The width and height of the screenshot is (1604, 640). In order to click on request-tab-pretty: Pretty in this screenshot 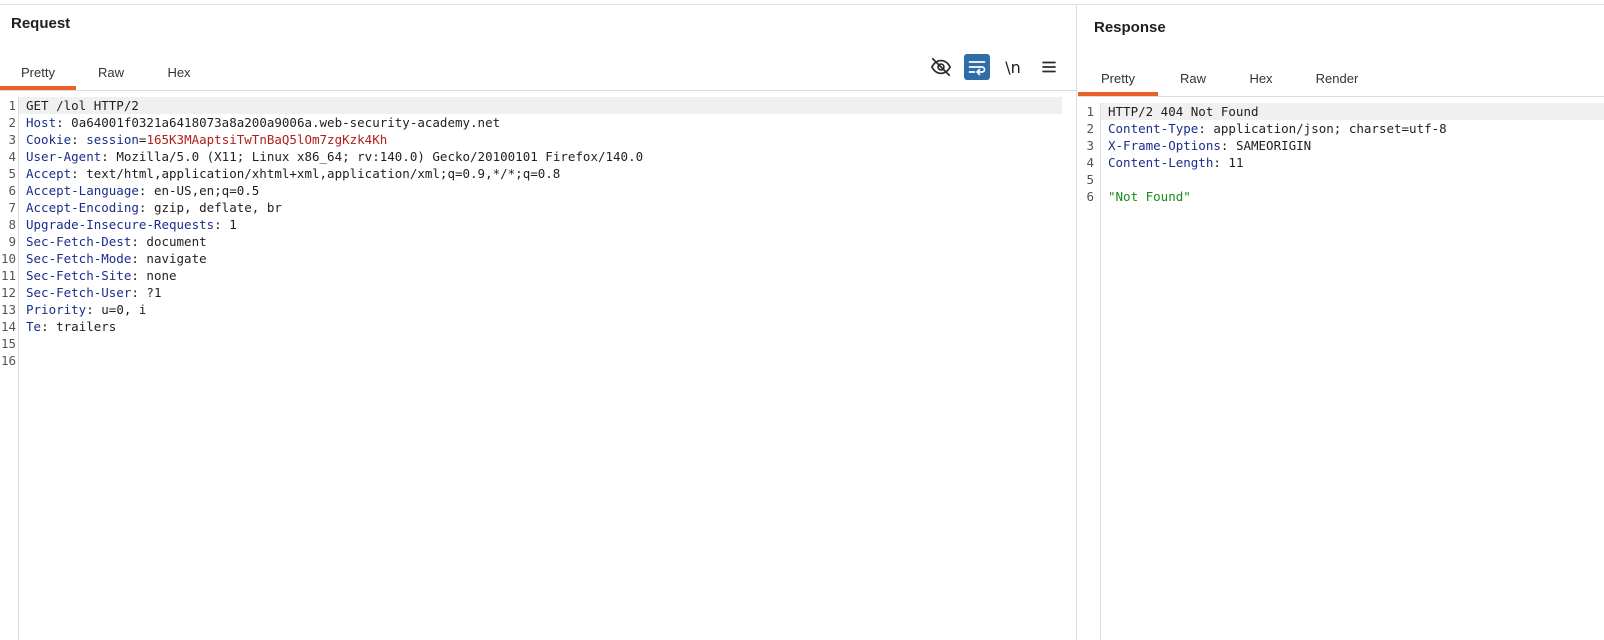, I will do `click(38, 72)`.